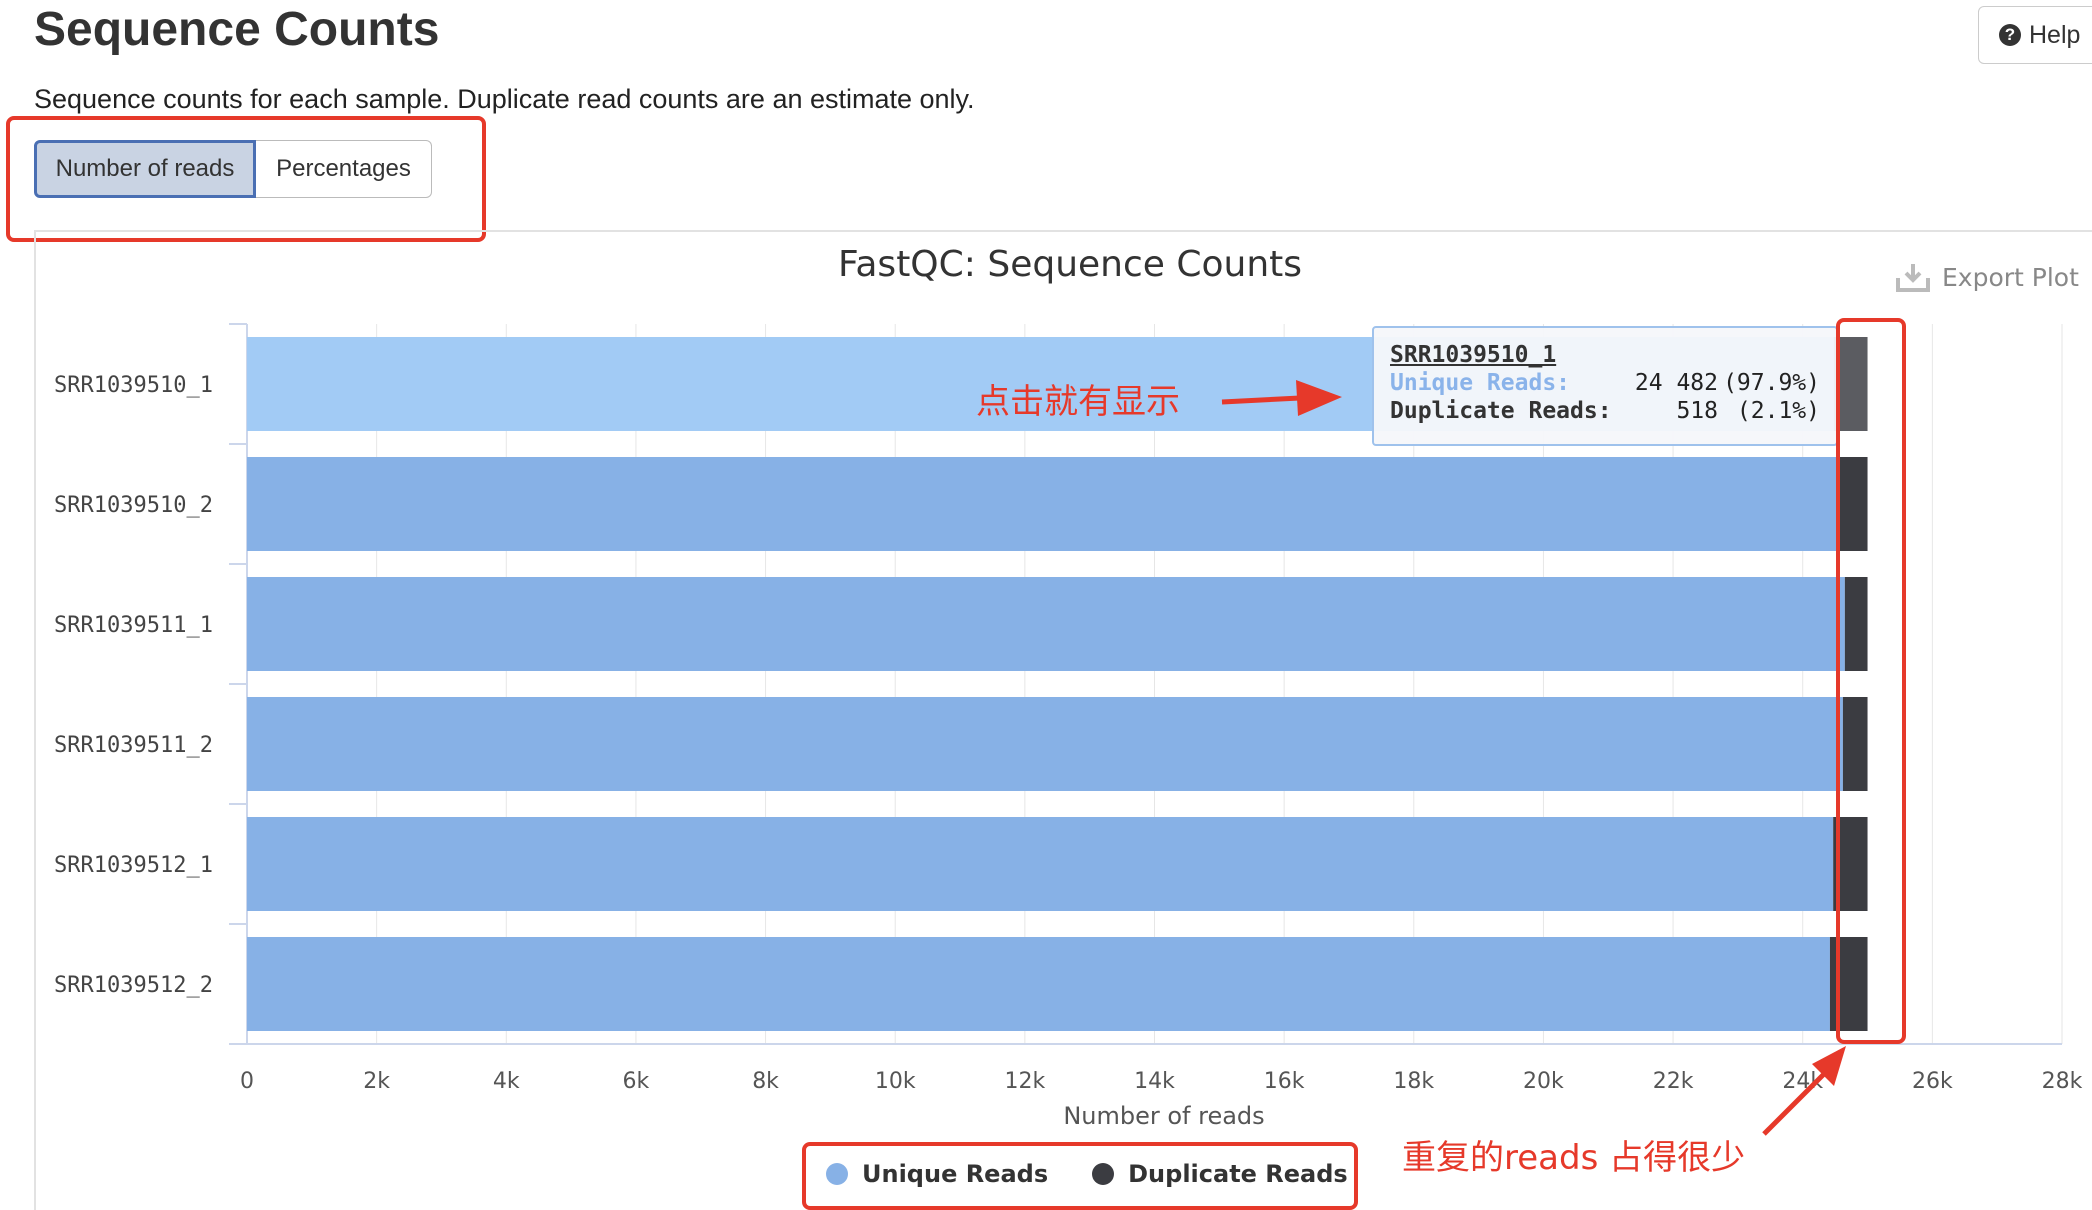 The image size is (2092, 1210). What do you see at coordinates (1480, 383) in the screenshot?
I see `tooltip-unique-label: Unique Reads:` at bounding box center [1480, 383].